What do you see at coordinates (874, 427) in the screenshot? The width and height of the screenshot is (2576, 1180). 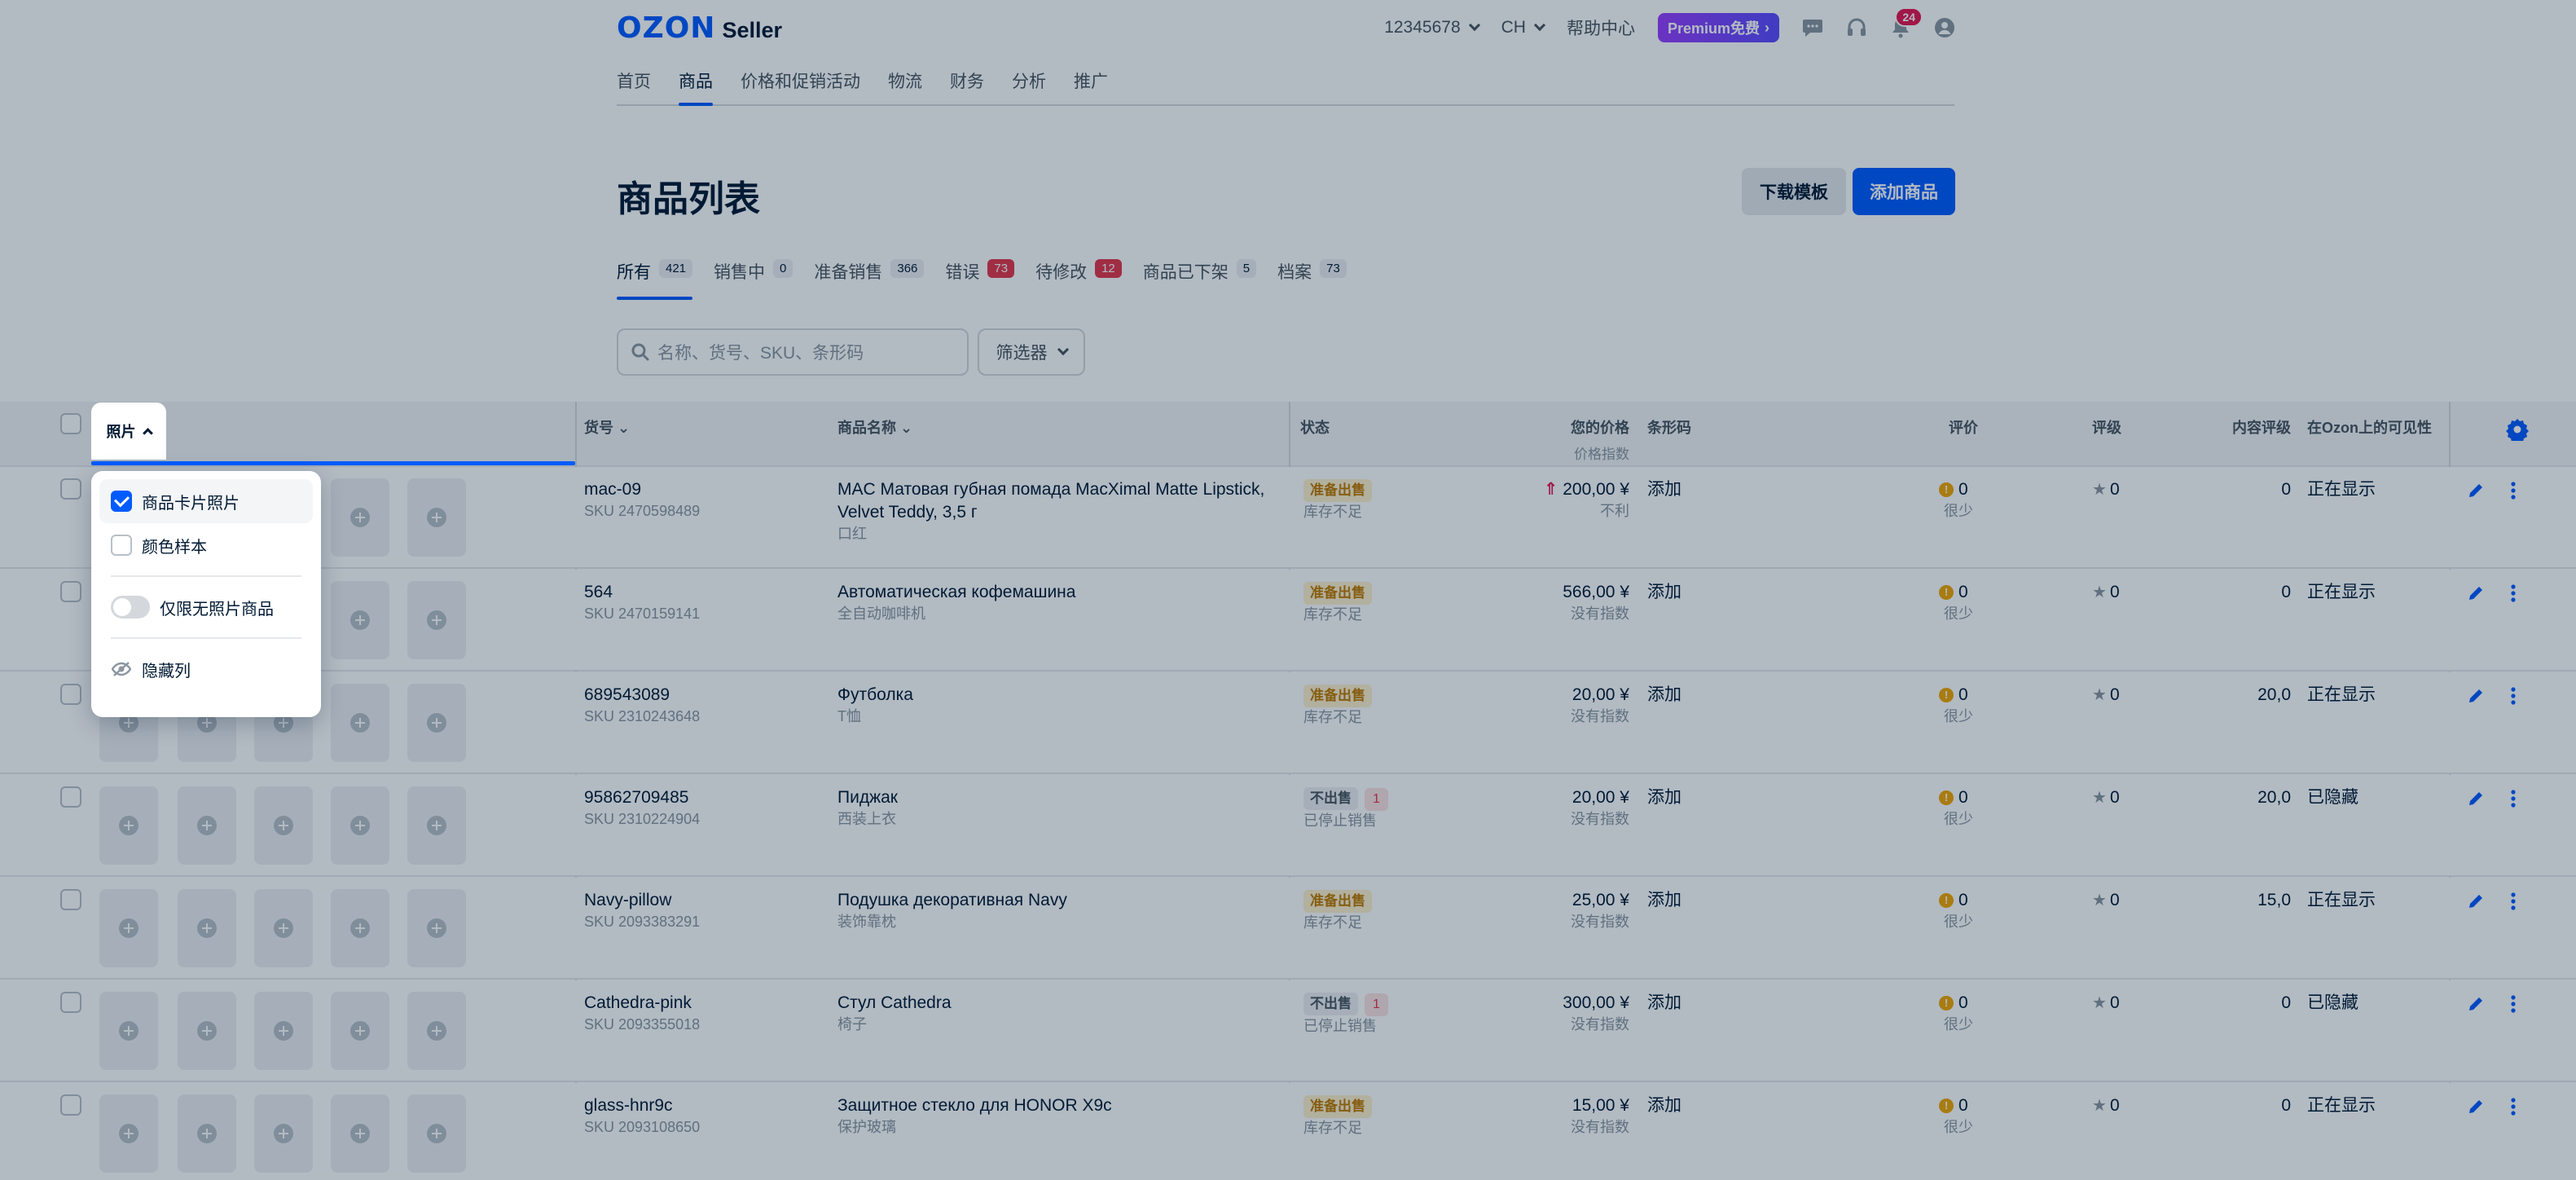 I see `column-name: 商品名称 ⌄` at bounding box center [874, 427].